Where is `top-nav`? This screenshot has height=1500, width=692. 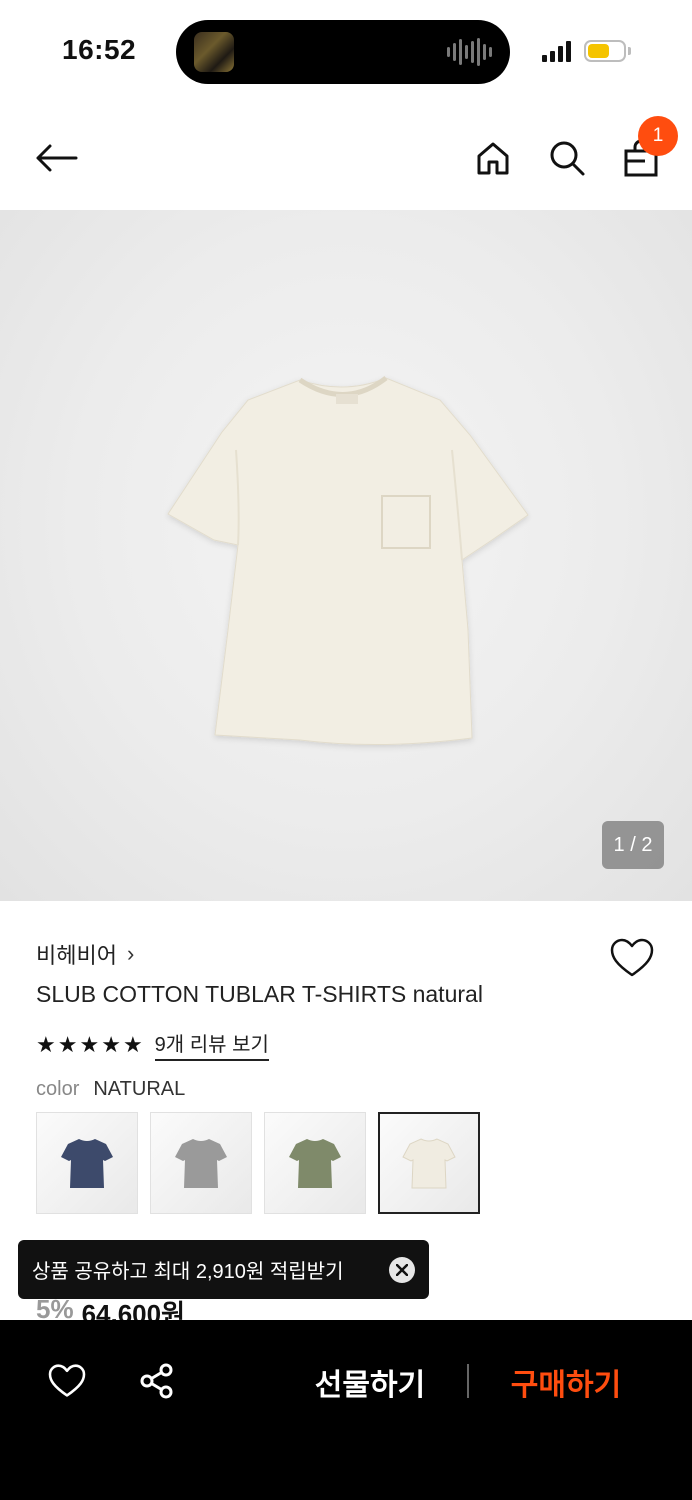
top-nav is located at coordinates (346, 158).